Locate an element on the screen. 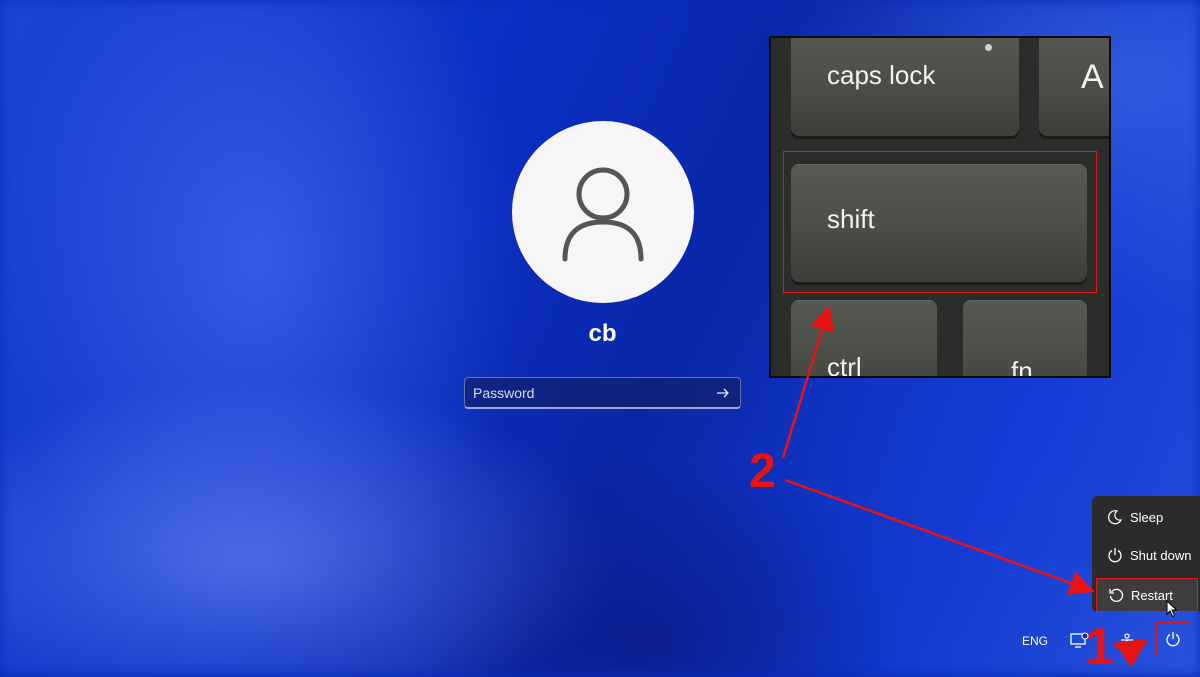 The width and height of the screenshot is (1200, 677). arrow-to-shift is located at coordinates (808, 382).